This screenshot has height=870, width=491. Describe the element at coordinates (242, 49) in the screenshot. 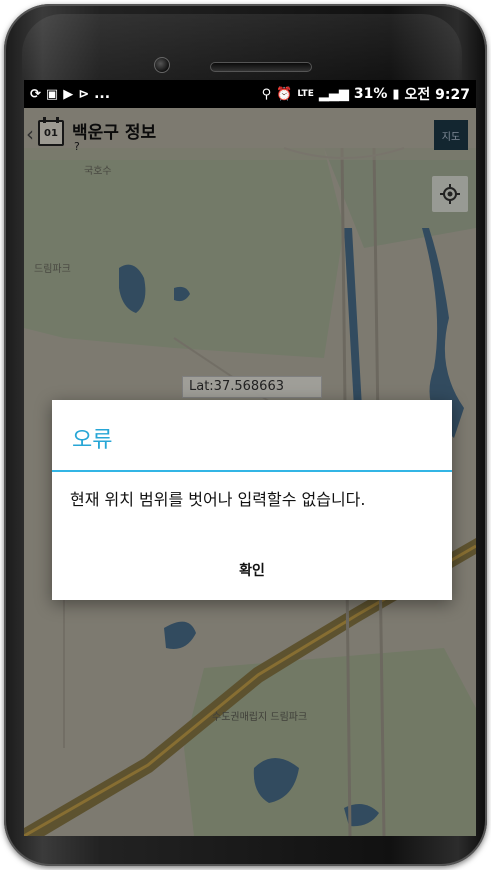

I see `phone-glare` at that location.